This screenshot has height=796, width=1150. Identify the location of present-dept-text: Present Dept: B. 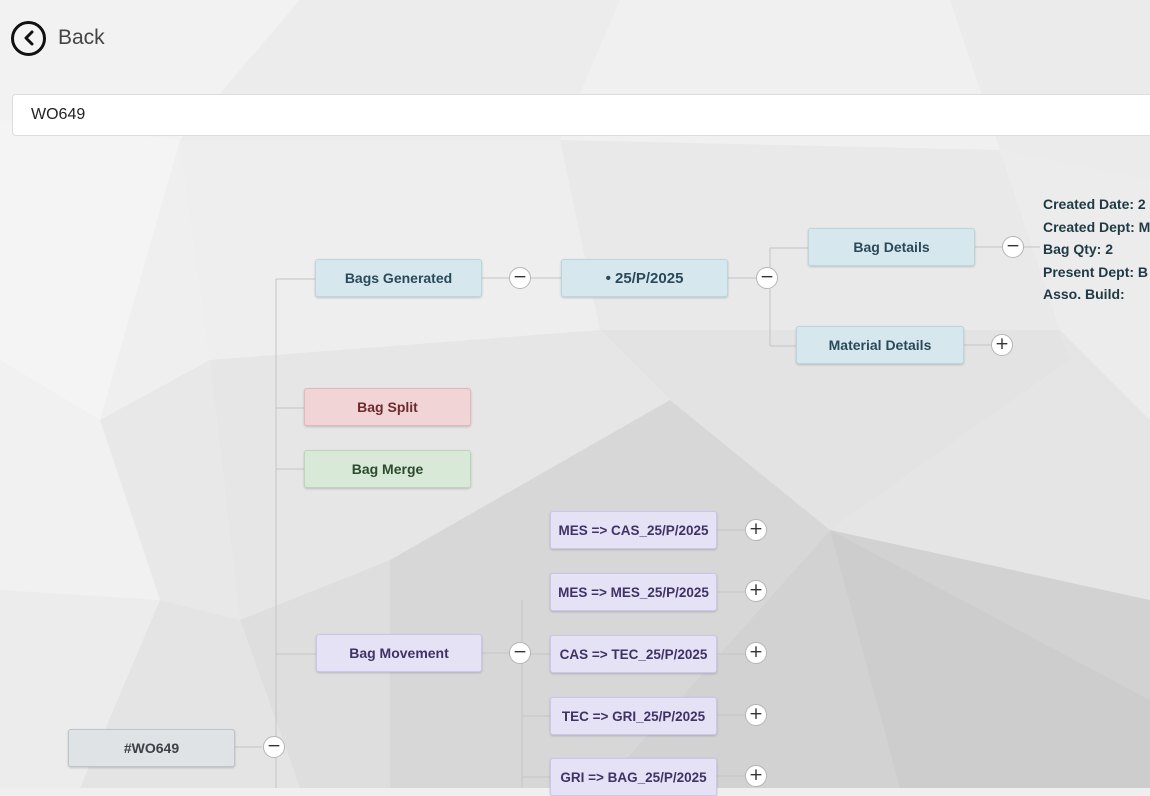
(1096, 271).